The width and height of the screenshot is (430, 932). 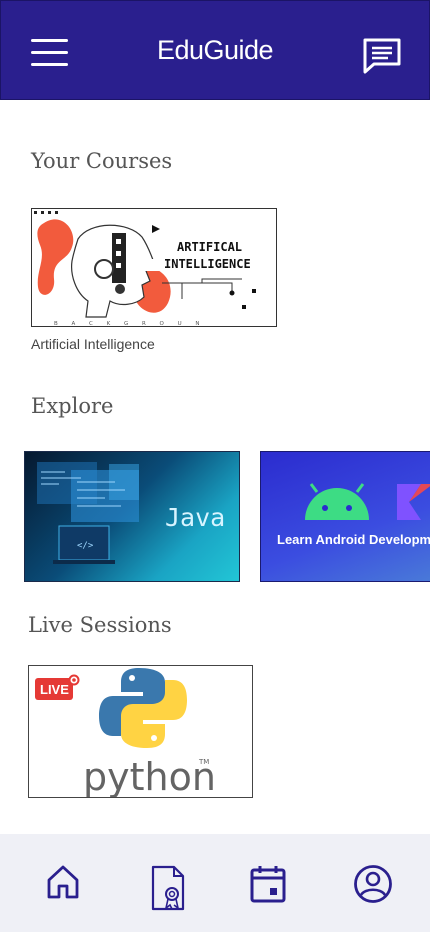 What do you see at coordinates (100, 625) in the screenshot?
I see `live-sessions-heading: Live Sessions` at bounding box center [100, 625].